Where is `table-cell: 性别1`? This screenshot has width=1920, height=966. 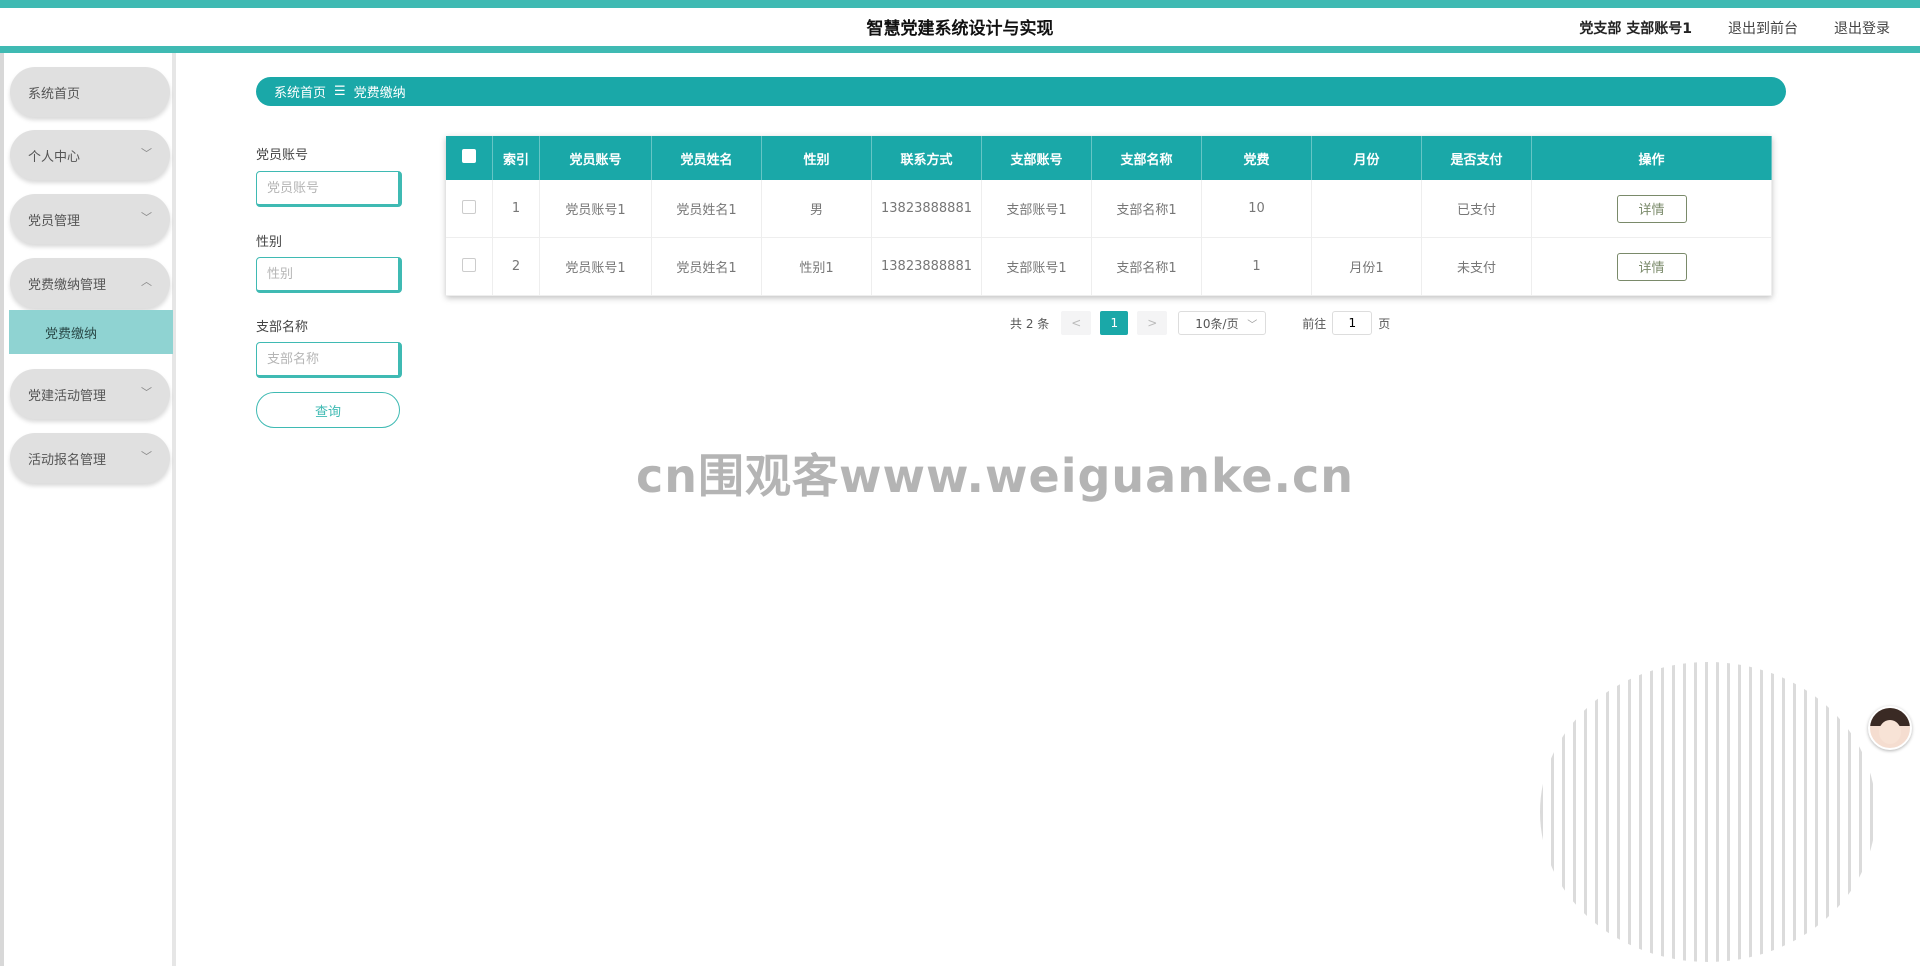
table-cell: 性别1 is located at coordinates (816, 266).